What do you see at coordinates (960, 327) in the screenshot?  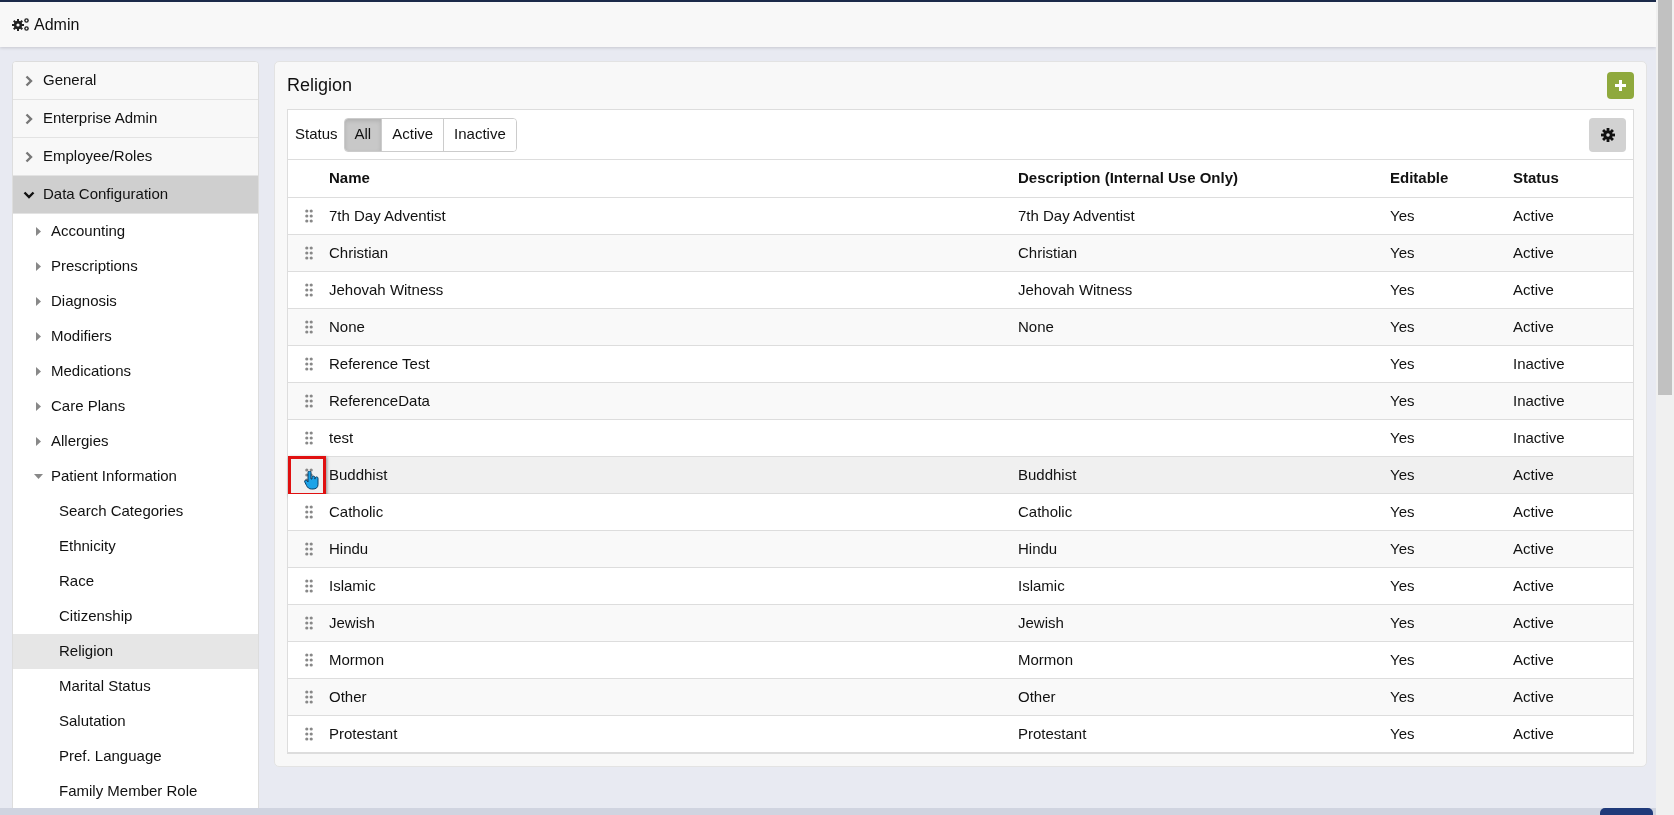 I see `table-row: None None Yes Active` at bounding box center [960, 327].